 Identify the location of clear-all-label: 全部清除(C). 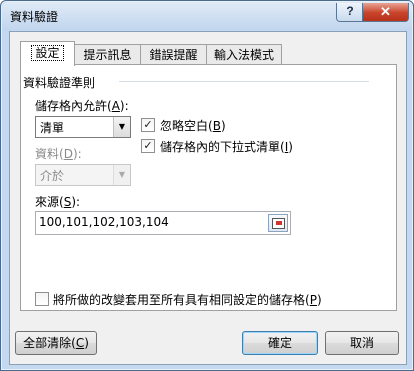
(56, 343).